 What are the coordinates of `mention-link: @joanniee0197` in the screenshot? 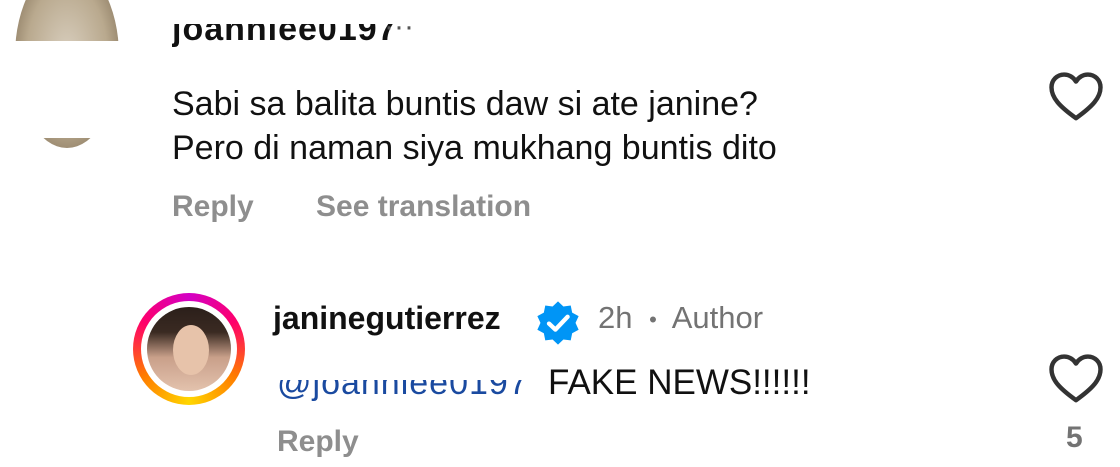 It's located at (403, 391).